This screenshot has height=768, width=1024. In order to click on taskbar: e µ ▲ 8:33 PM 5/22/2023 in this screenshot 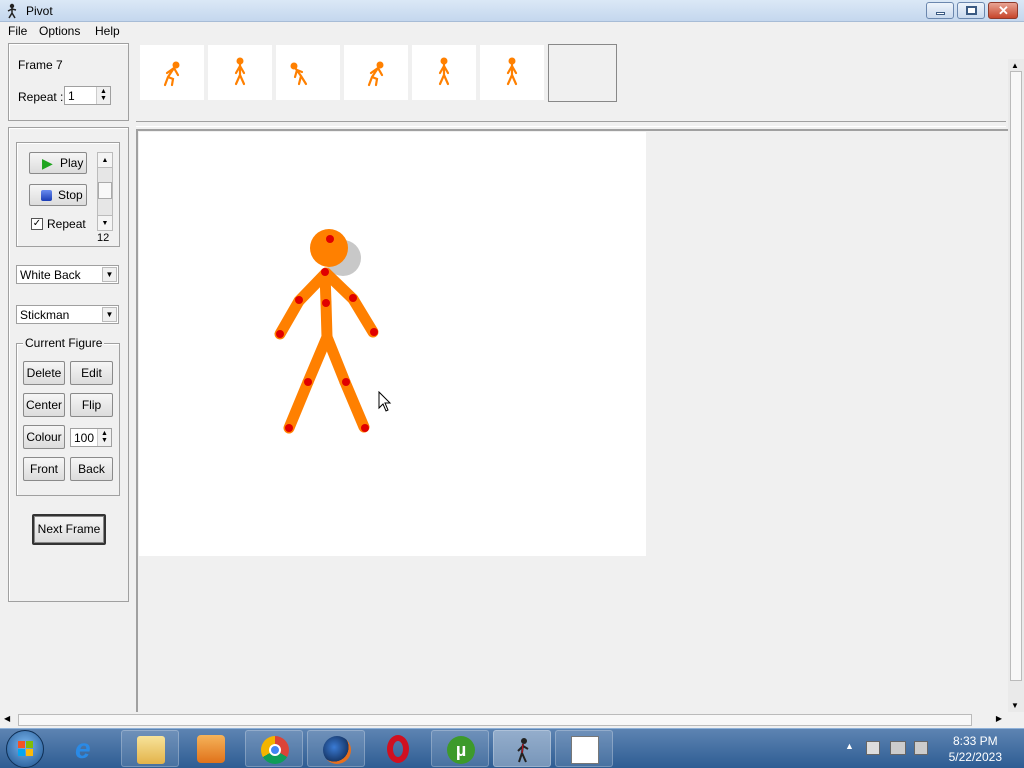, I will do `click(512, 748)`.